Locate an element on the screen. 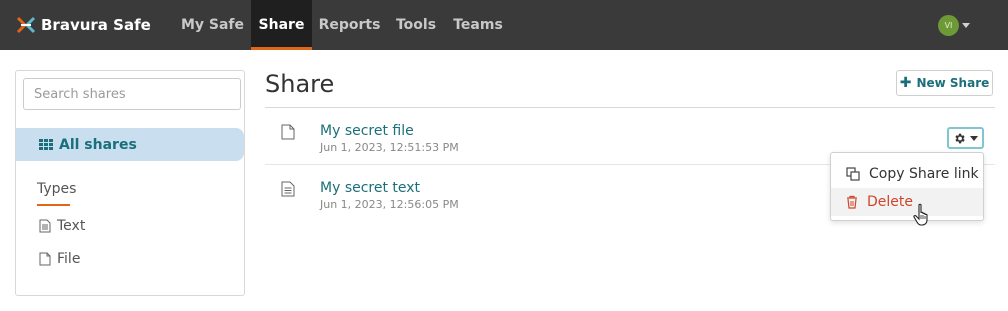  grid-icon is located at coordinates (46, 144).